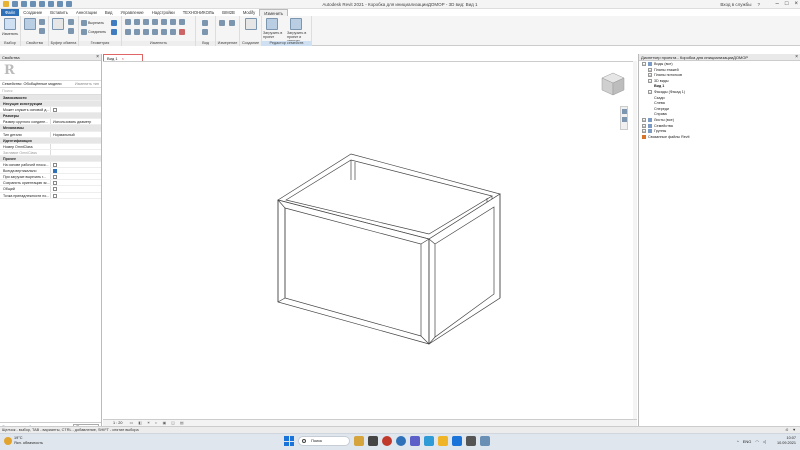  What do you see at coordinates (205, 32) in the screenshot?
I see `hide-icon` at bounding box center [205, 32].